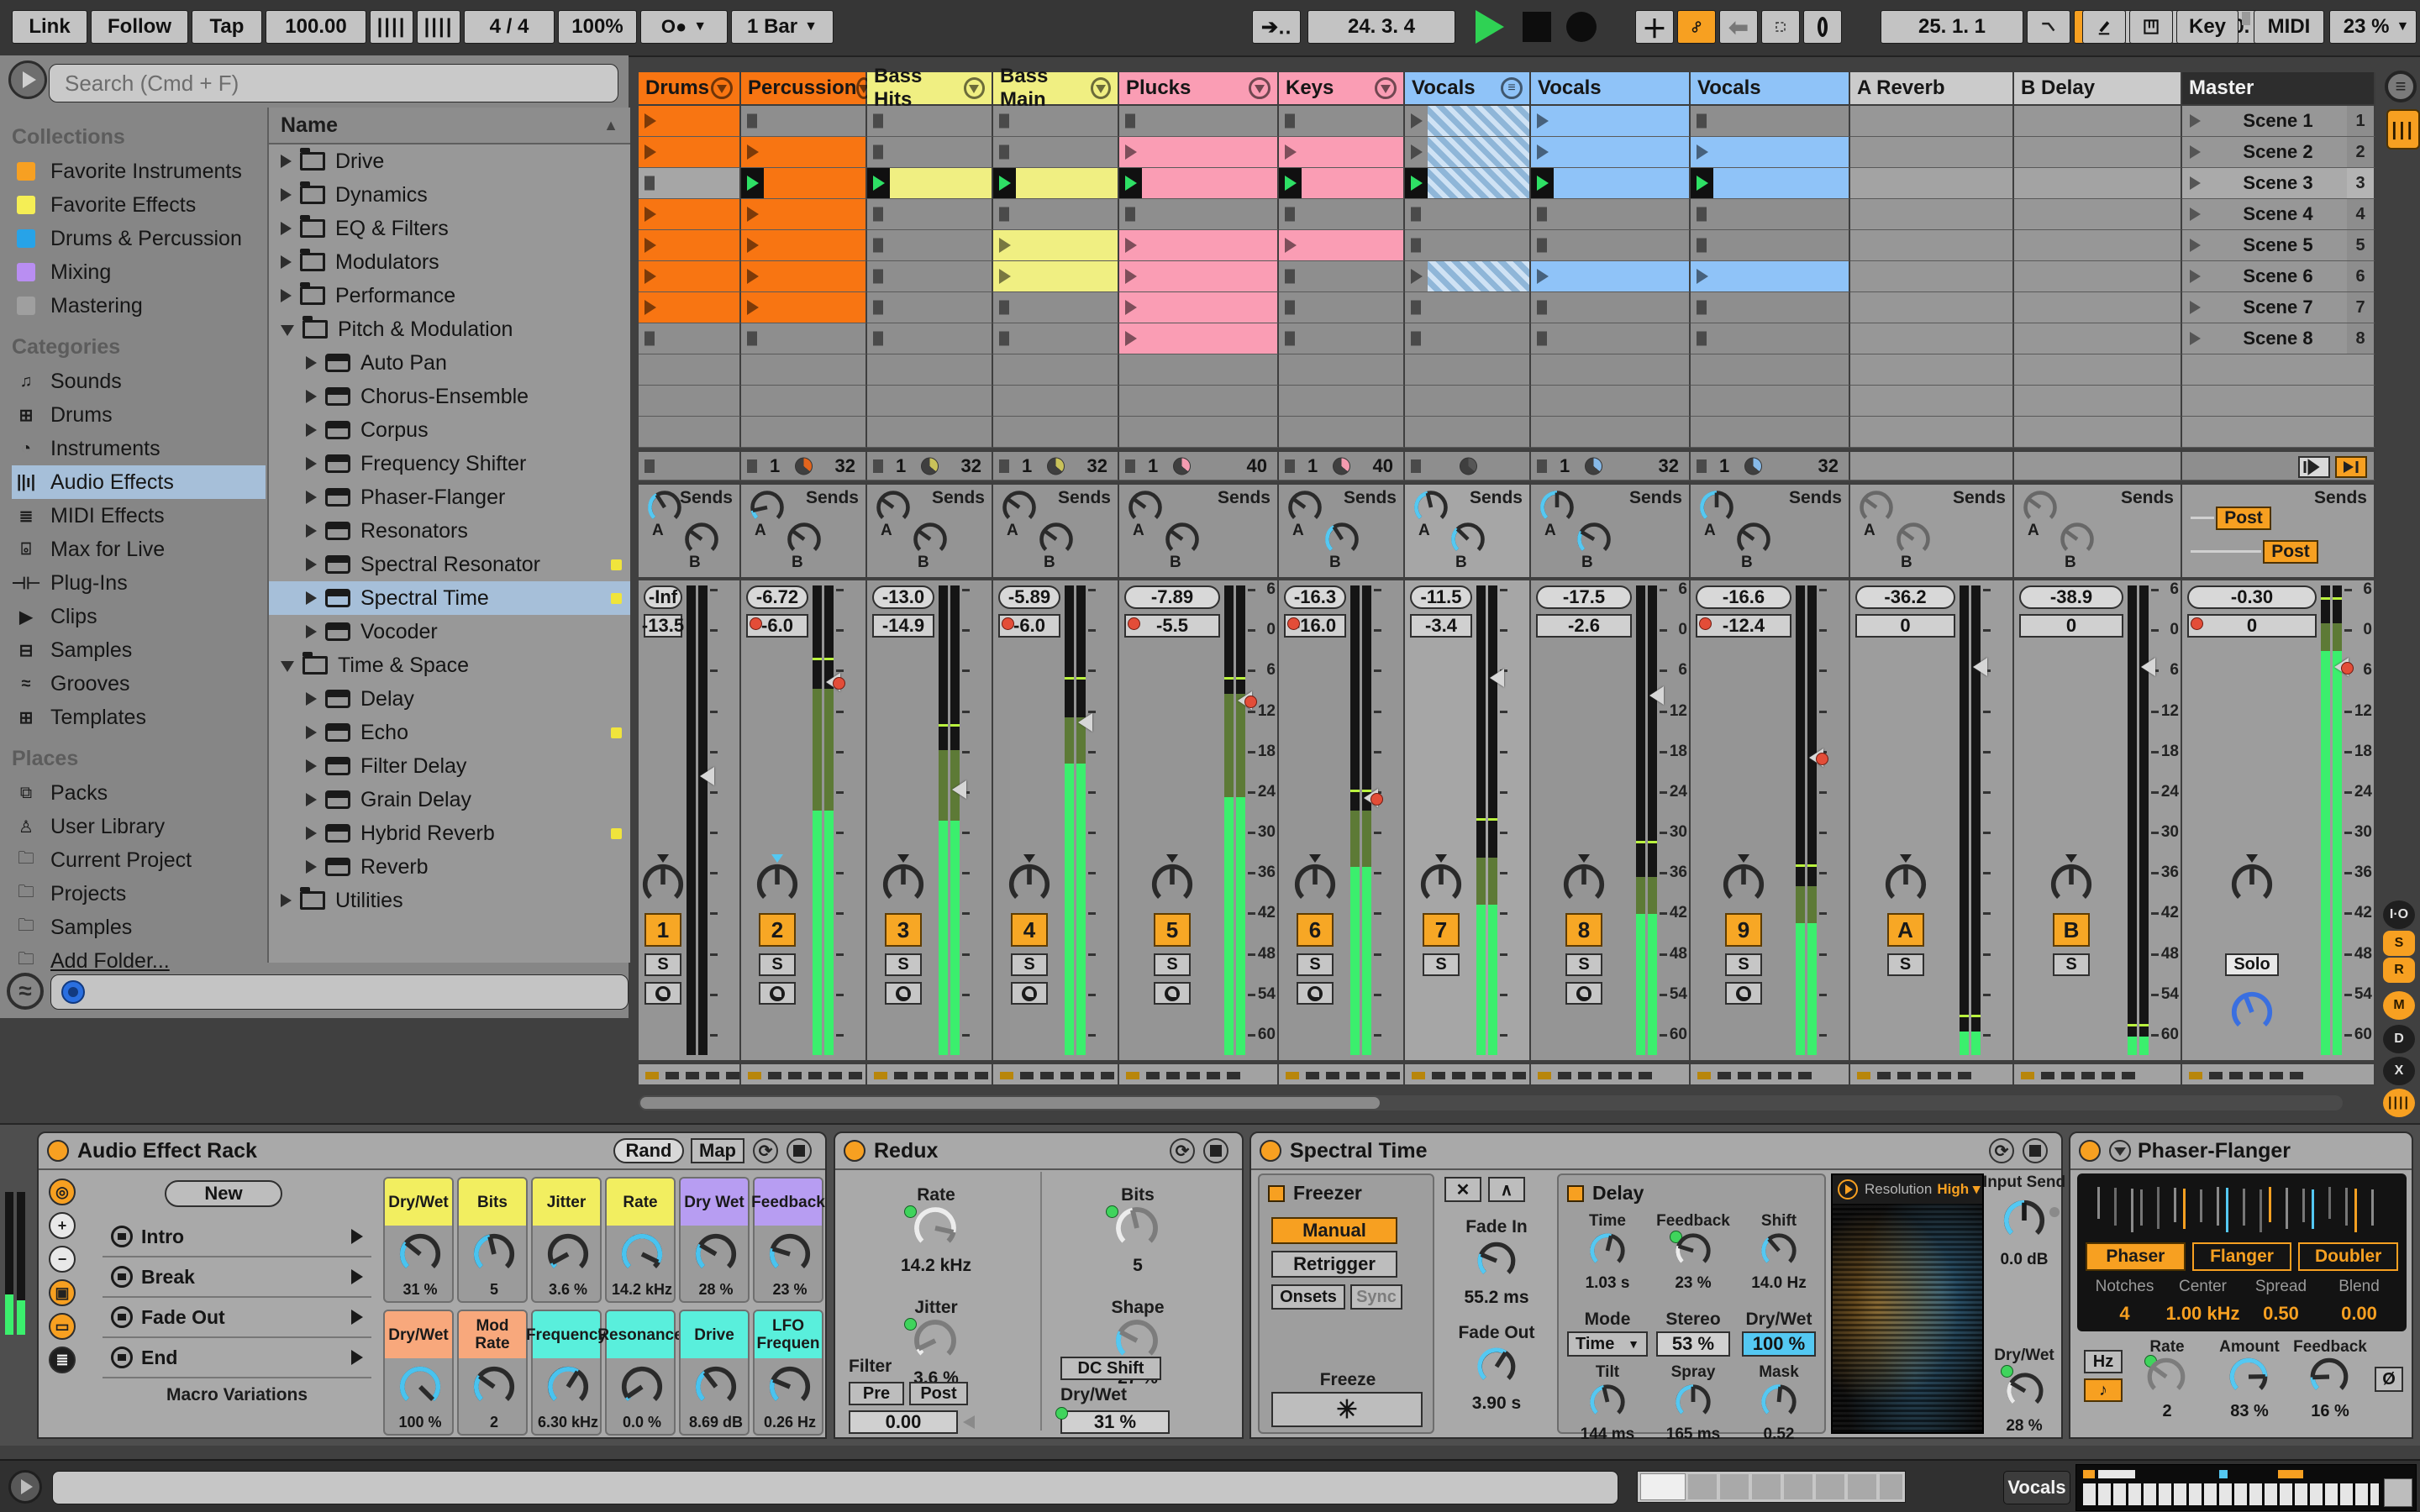  What do you see at coordinates (788, 1240) in the screenshot?
I see `macro-6-feedback: Feedback 23 %` at bounding box center [788, 1240].